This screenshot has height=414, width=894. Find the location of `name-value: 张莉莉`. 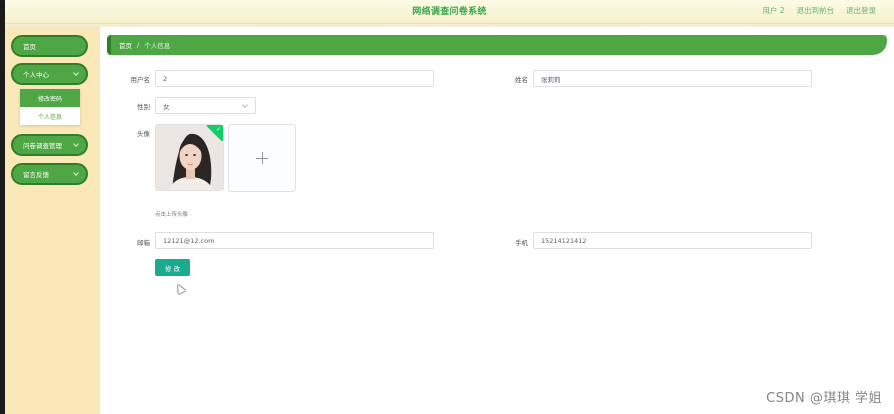

name-value: 张莉莉 is located at coordinates (551, 79).